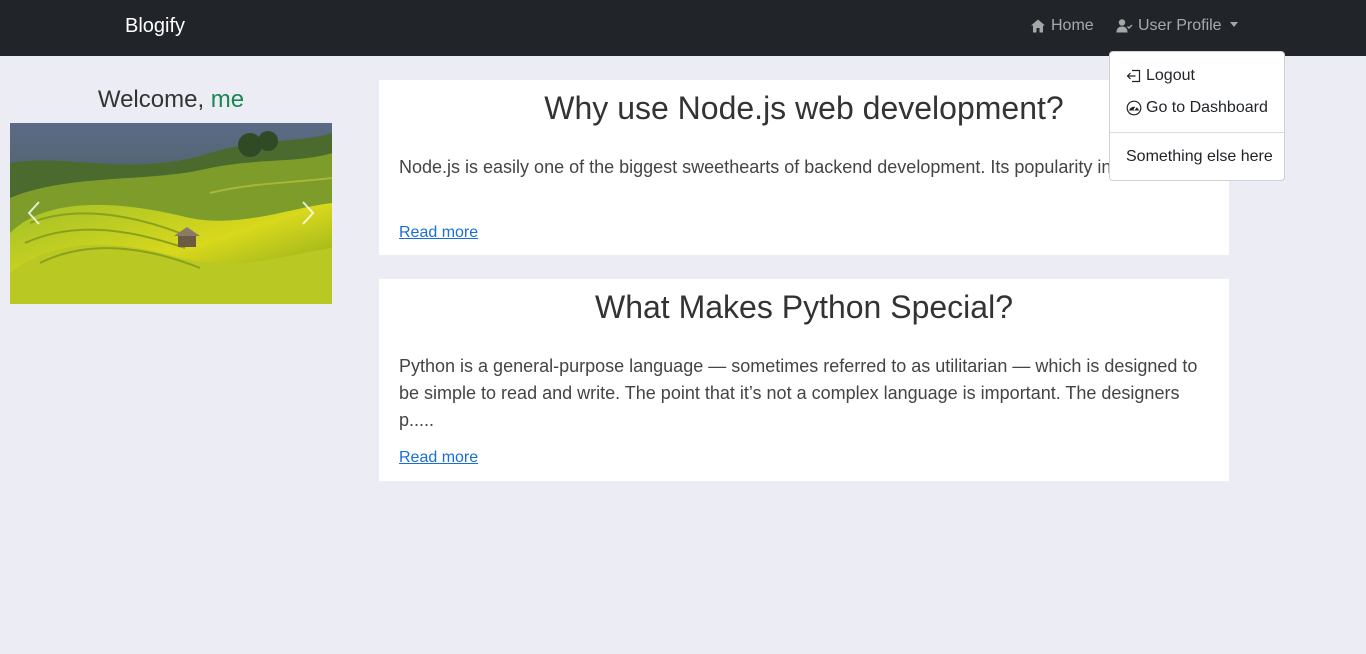 This screenshot has width=1366, height=654. I want to click on dashboard-label: Go to Dashboard, so click(1207, 107).